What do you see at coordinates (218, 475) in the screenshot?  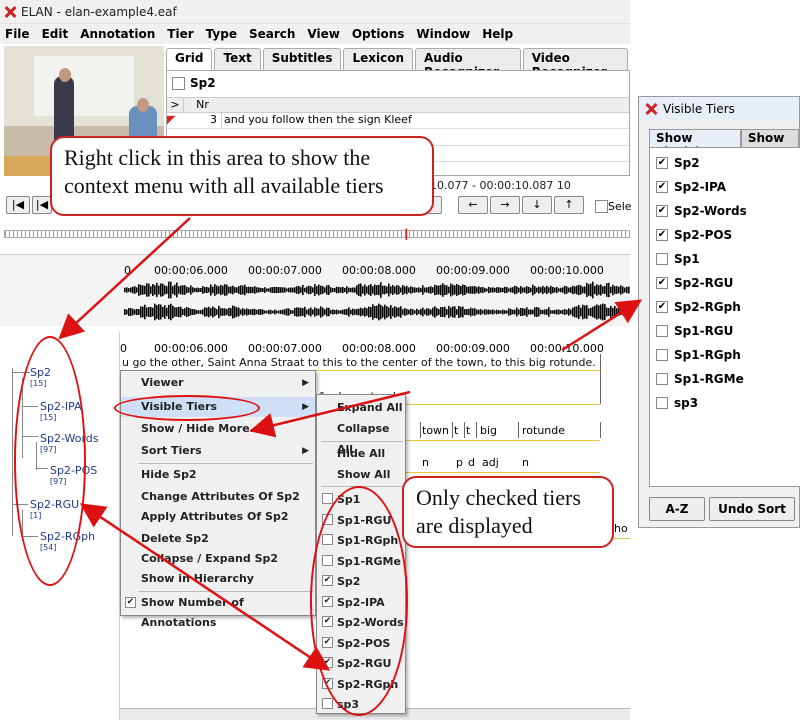 I see `menu-item-hide-tier: Hide Sp2` at bounding box center [218, 475].